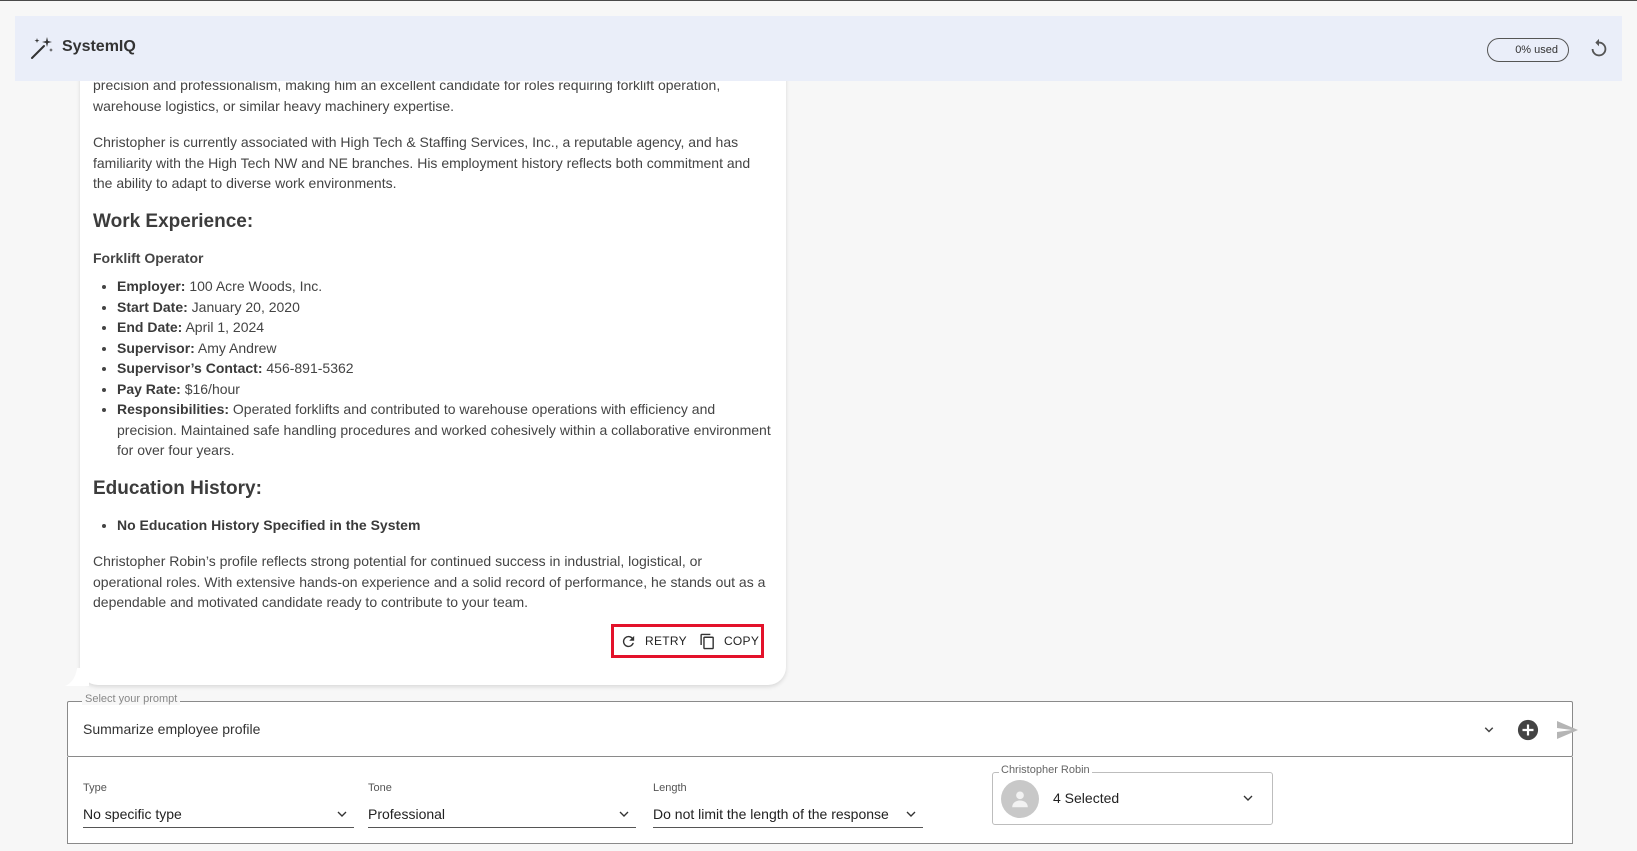  I want to click on magic-wand-icon, so click(42, 48).